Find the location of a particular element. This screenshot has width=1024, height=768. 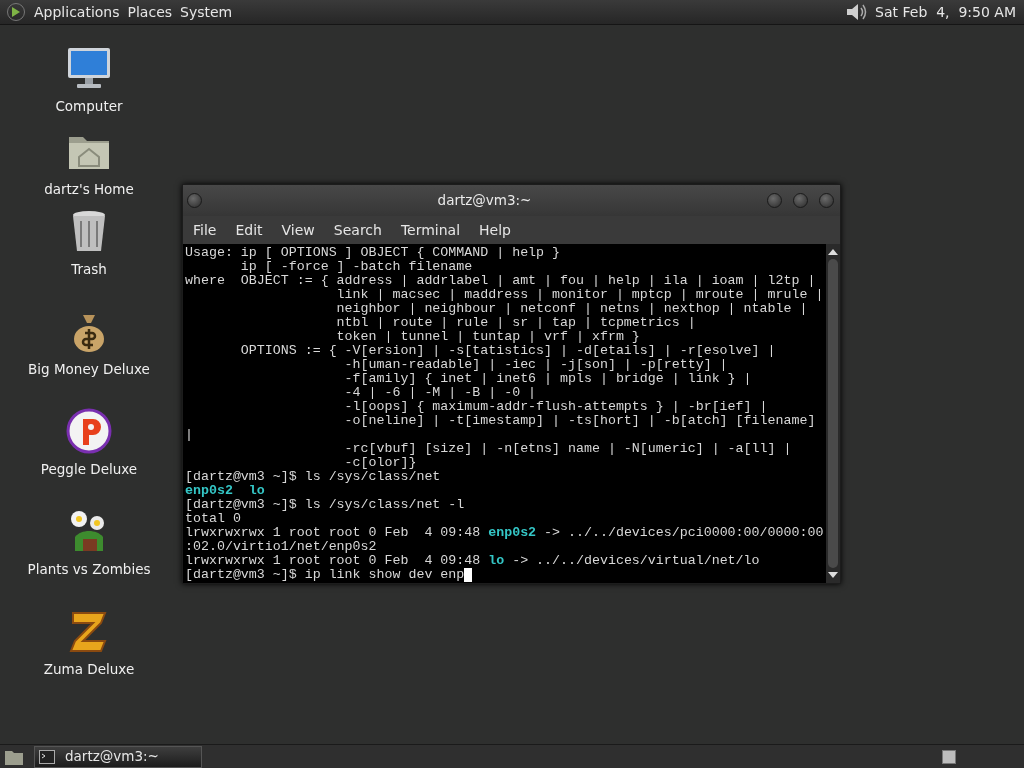

terminal-text: -c[olor]} is located at coordinates (380, 463).